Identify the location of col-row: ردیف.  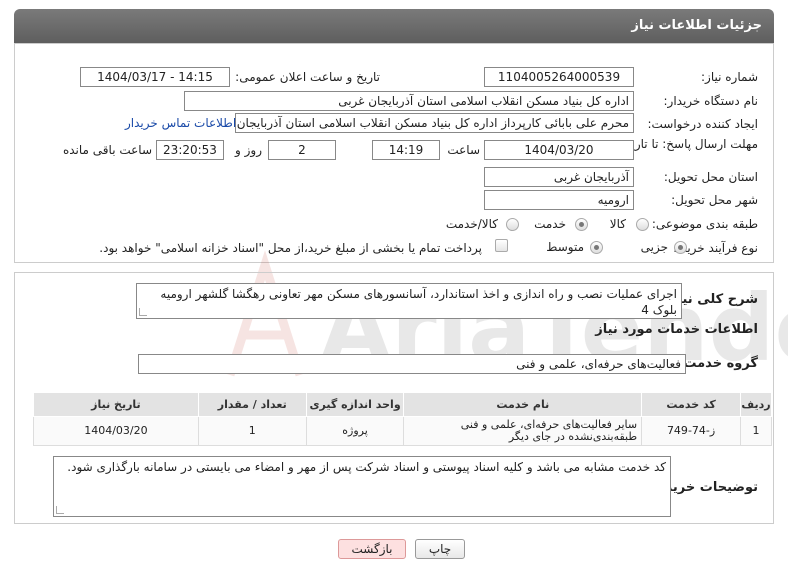
(756, 404).